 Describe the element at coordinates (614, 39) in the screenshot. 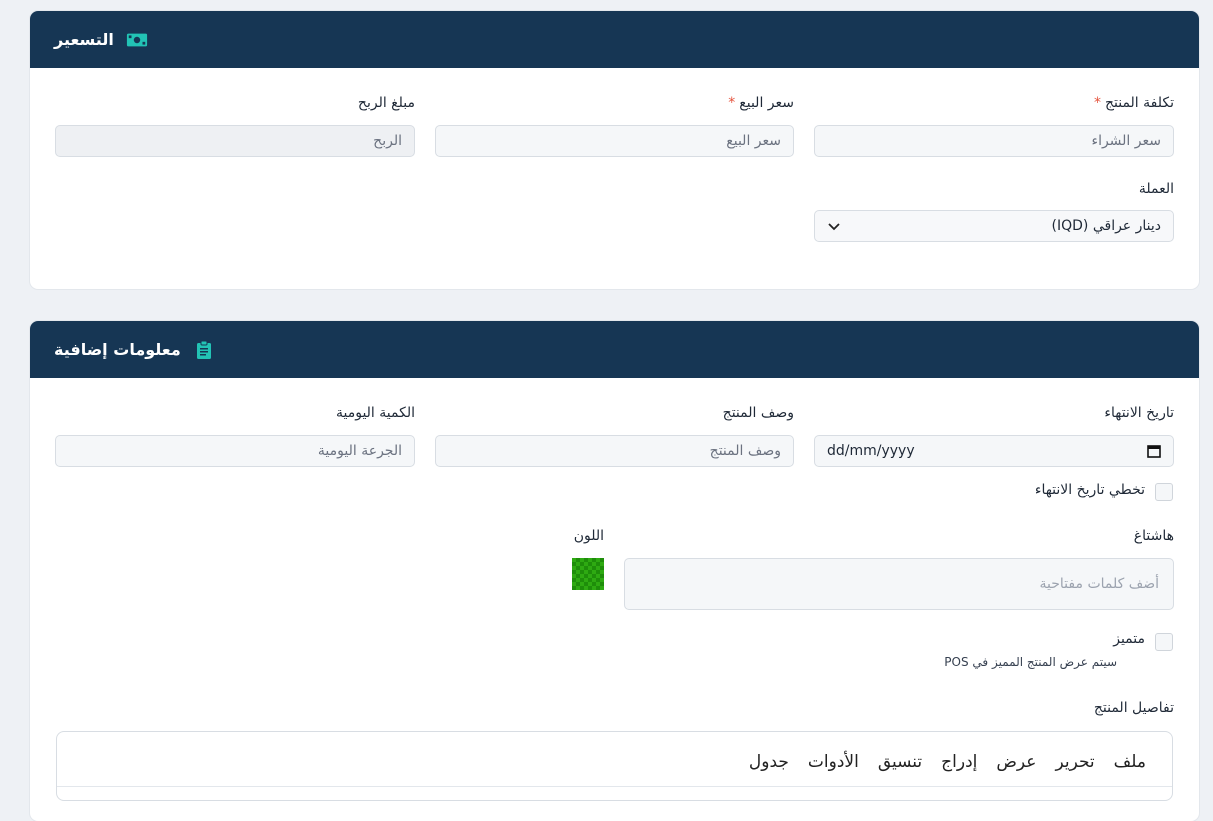

I see `pricing-header: التسعير` at that location.